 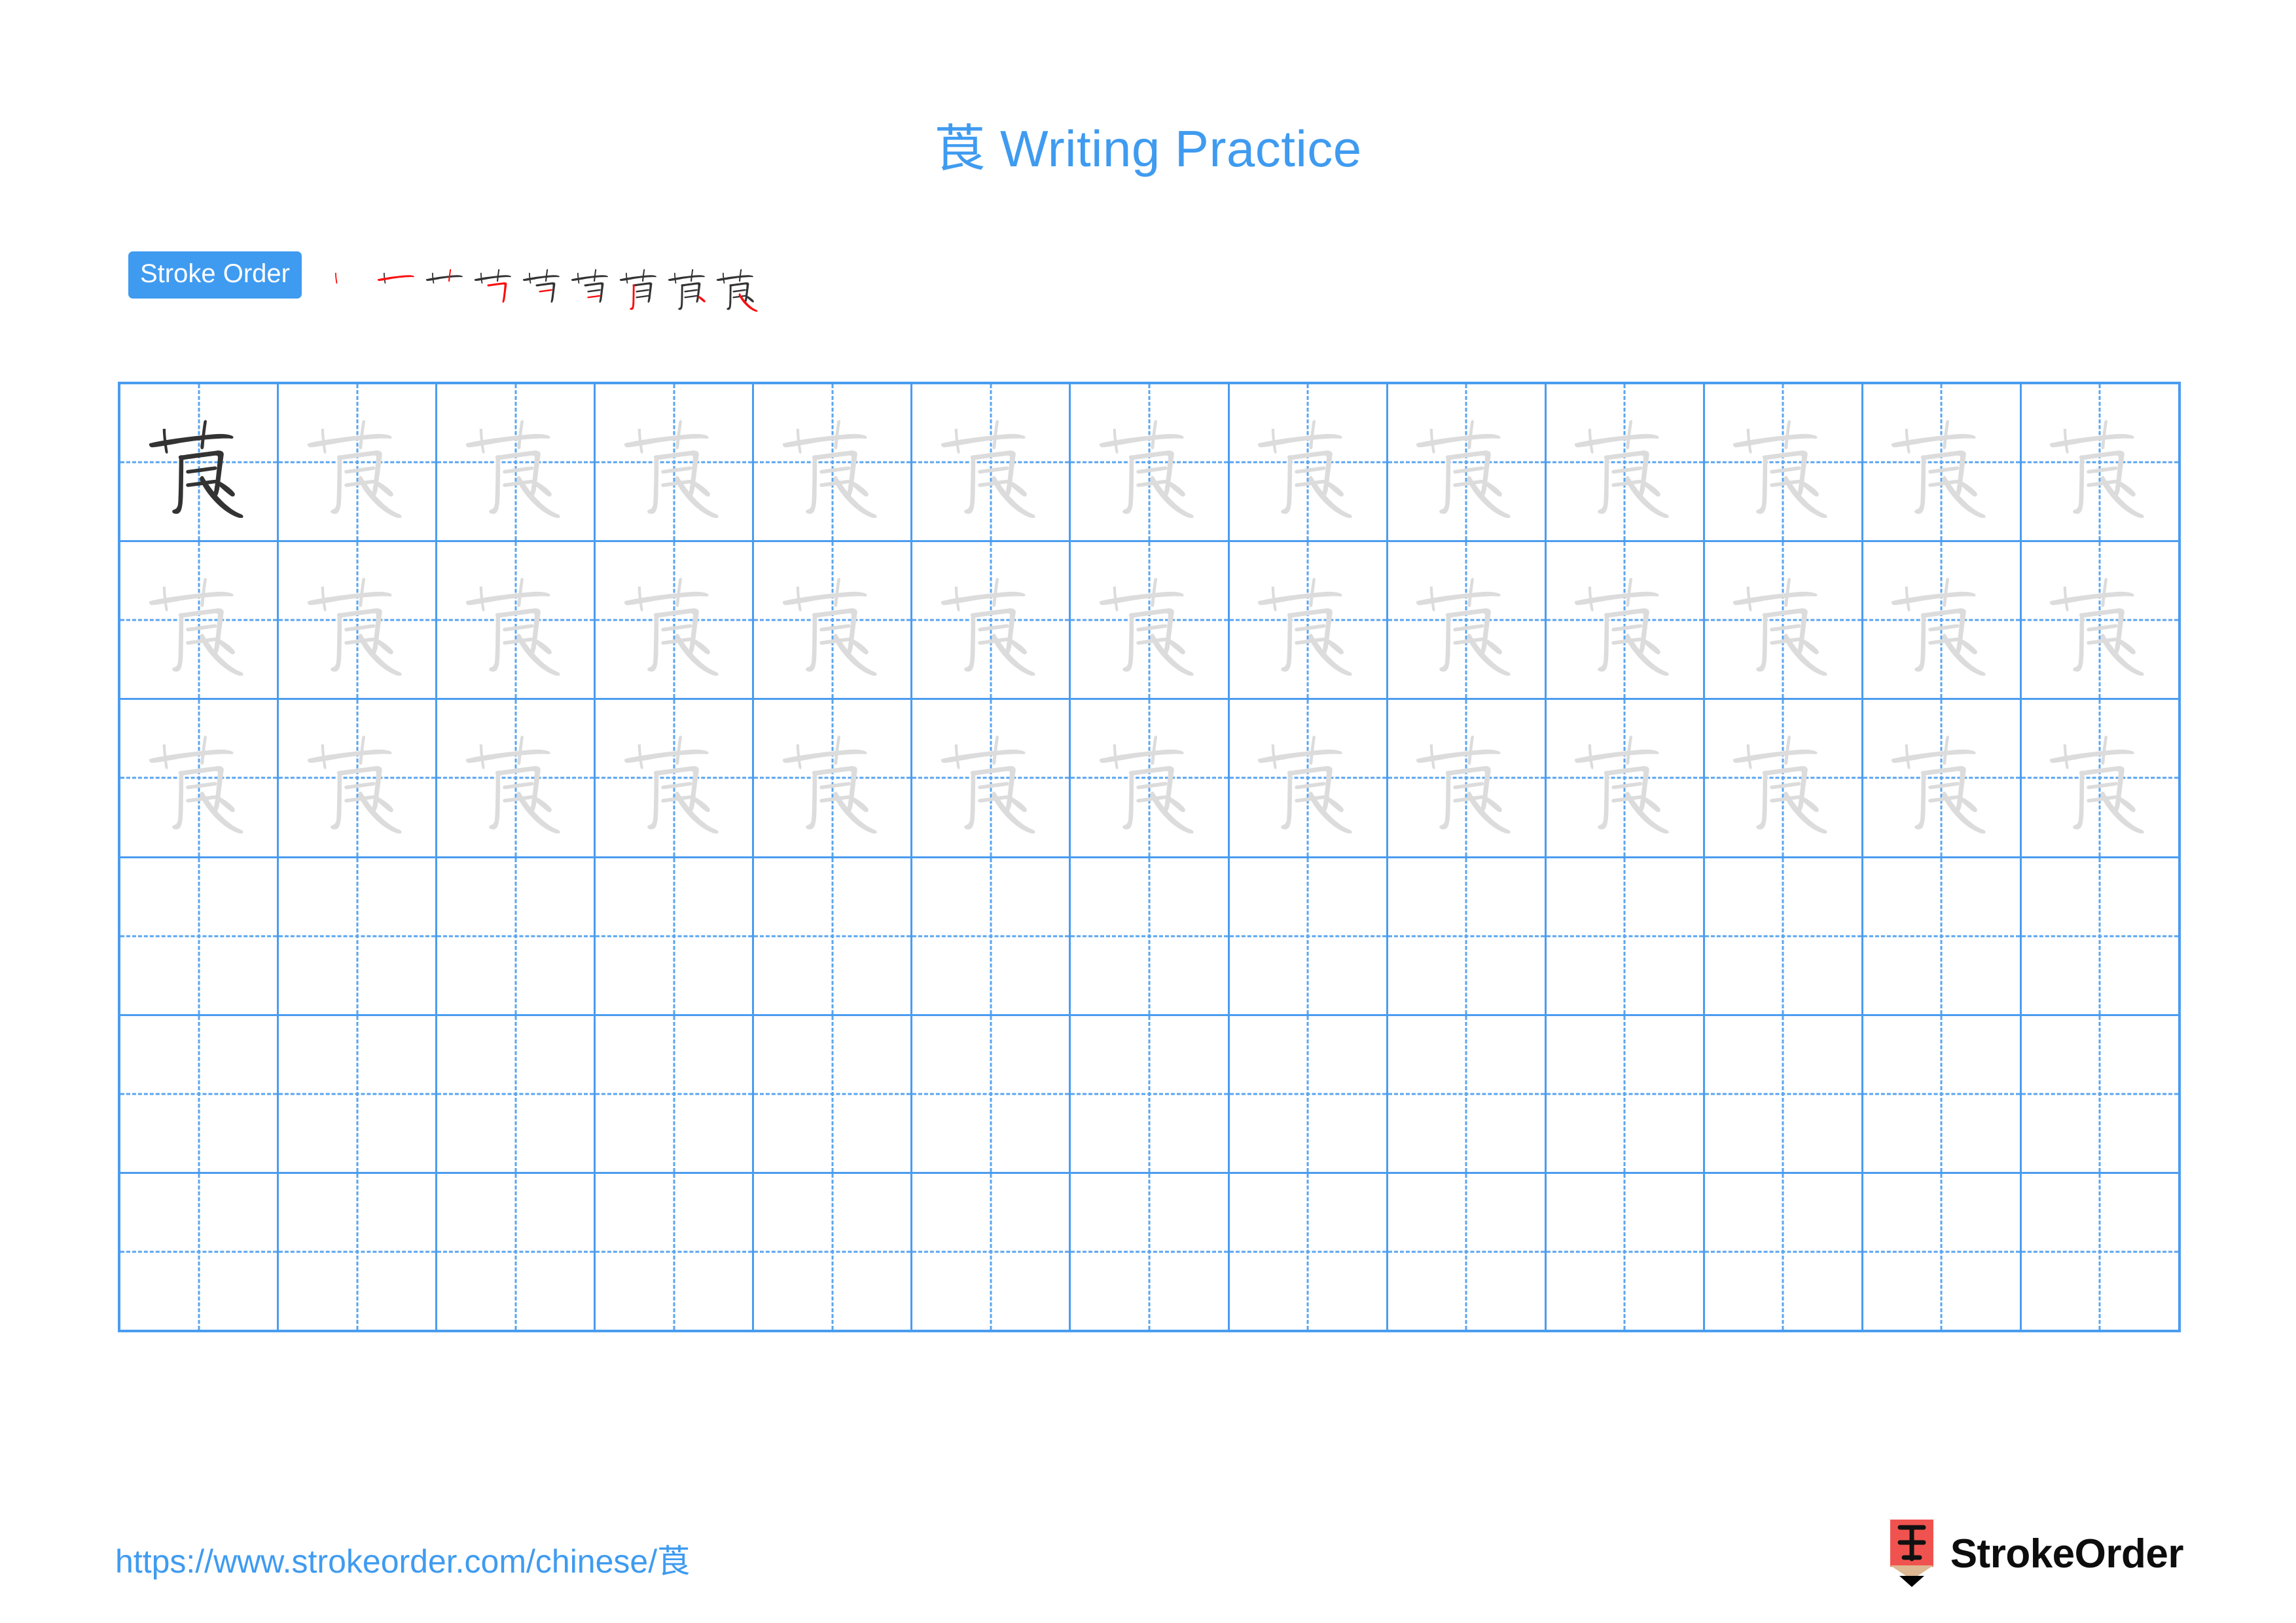 What do you see at coordinates (402, 1558) in the screenshot?
I see `footer-url: https://www.strokeorder.com/chinese/莨` at bounding box center [402, 1558].